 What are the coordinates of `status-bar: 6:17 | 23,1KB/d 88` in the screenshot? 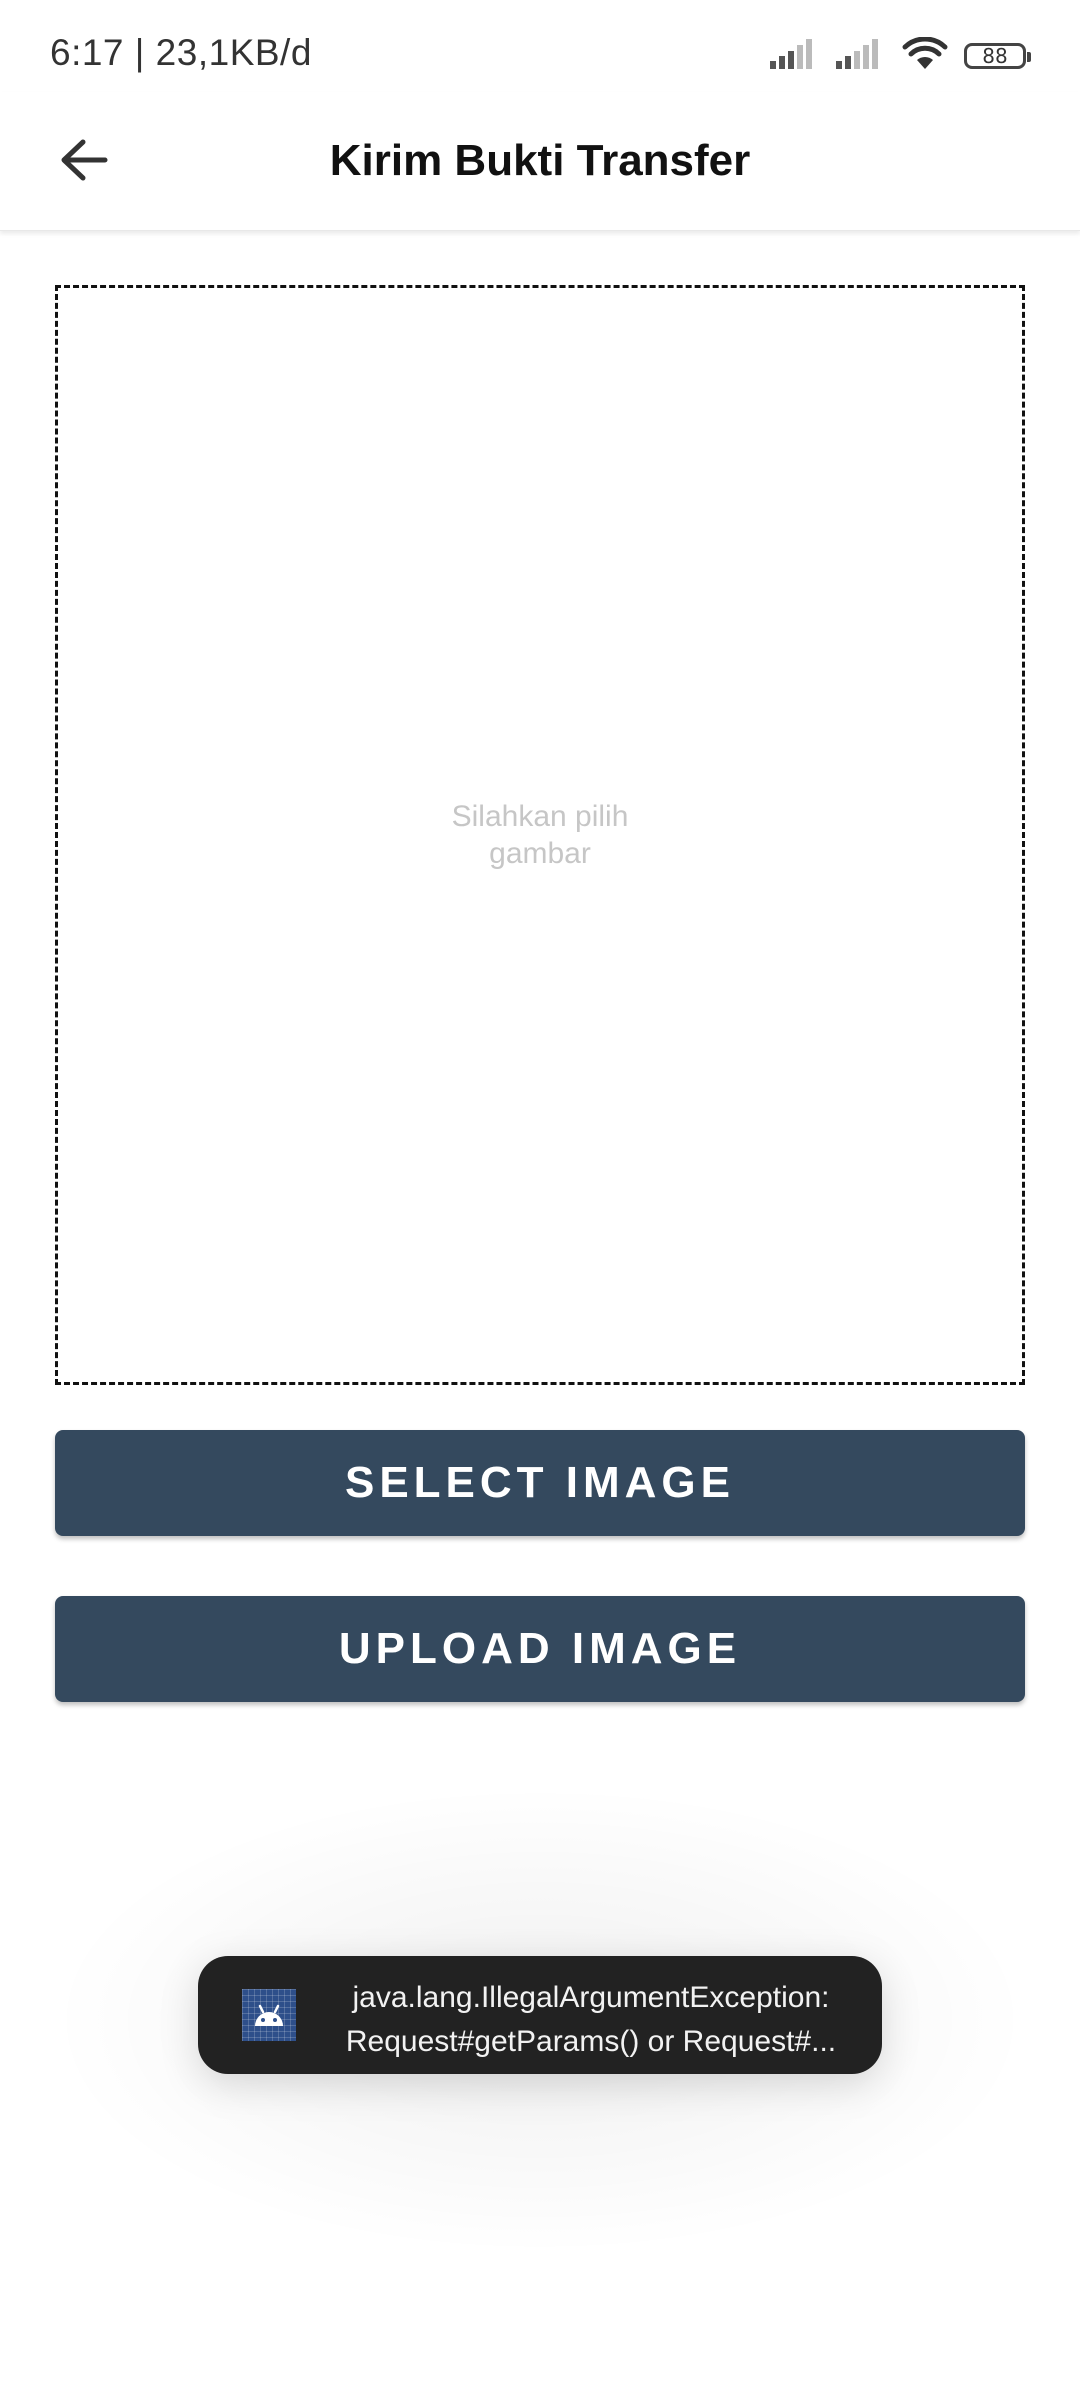 It's located at (540, 45).